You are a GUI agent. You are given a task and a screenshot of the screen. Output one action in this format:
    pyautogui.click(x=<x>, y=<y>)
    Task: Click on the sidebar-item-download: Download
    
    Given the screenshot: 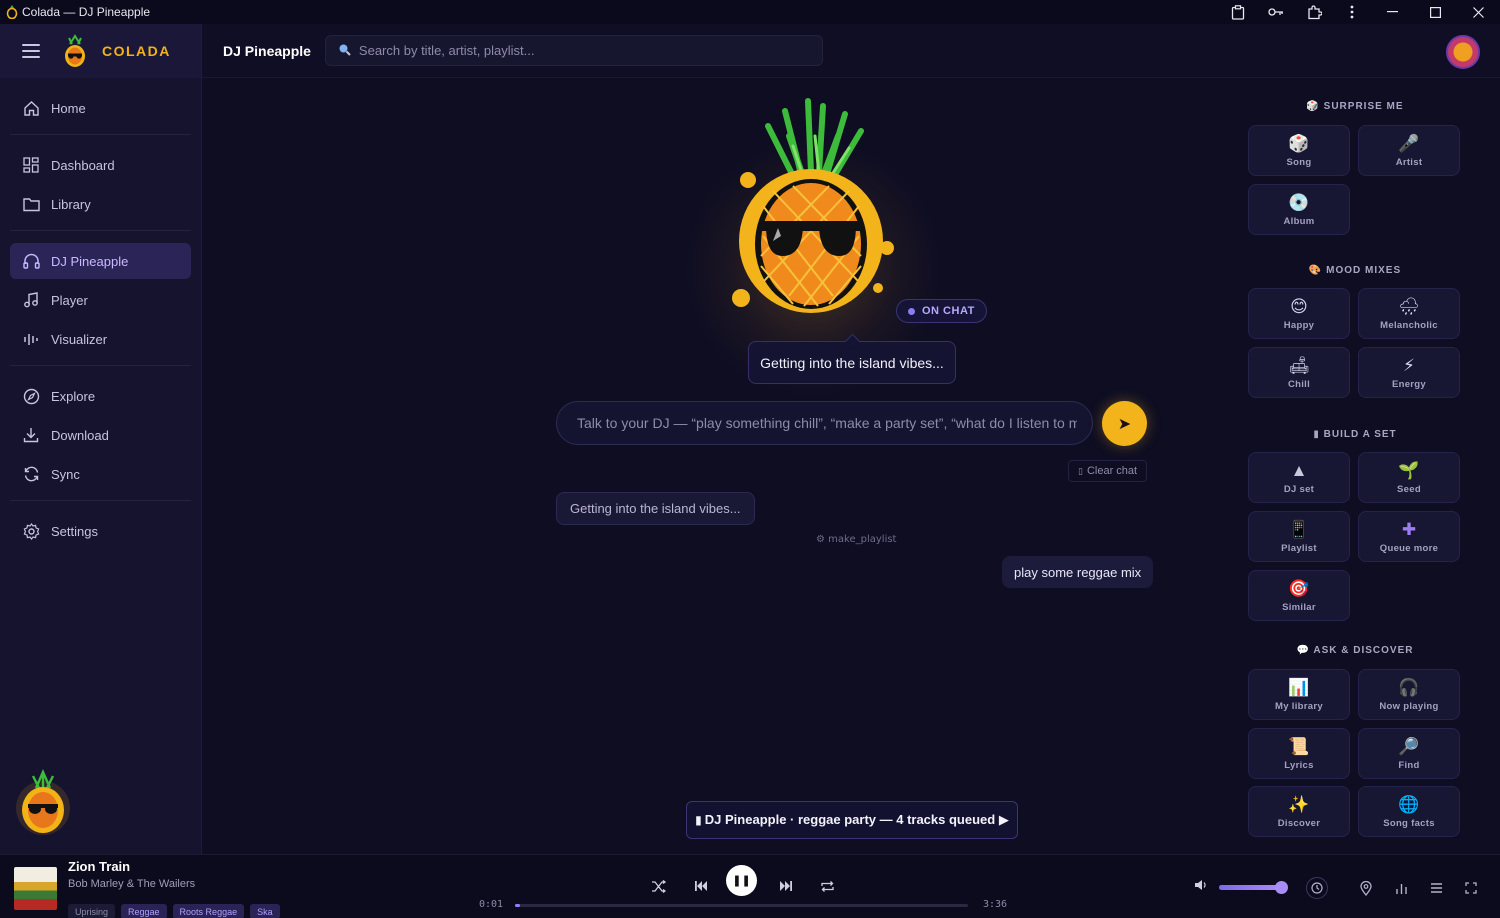 What is the action you would take?
    pyautogui.click(x=100, y=435)
    